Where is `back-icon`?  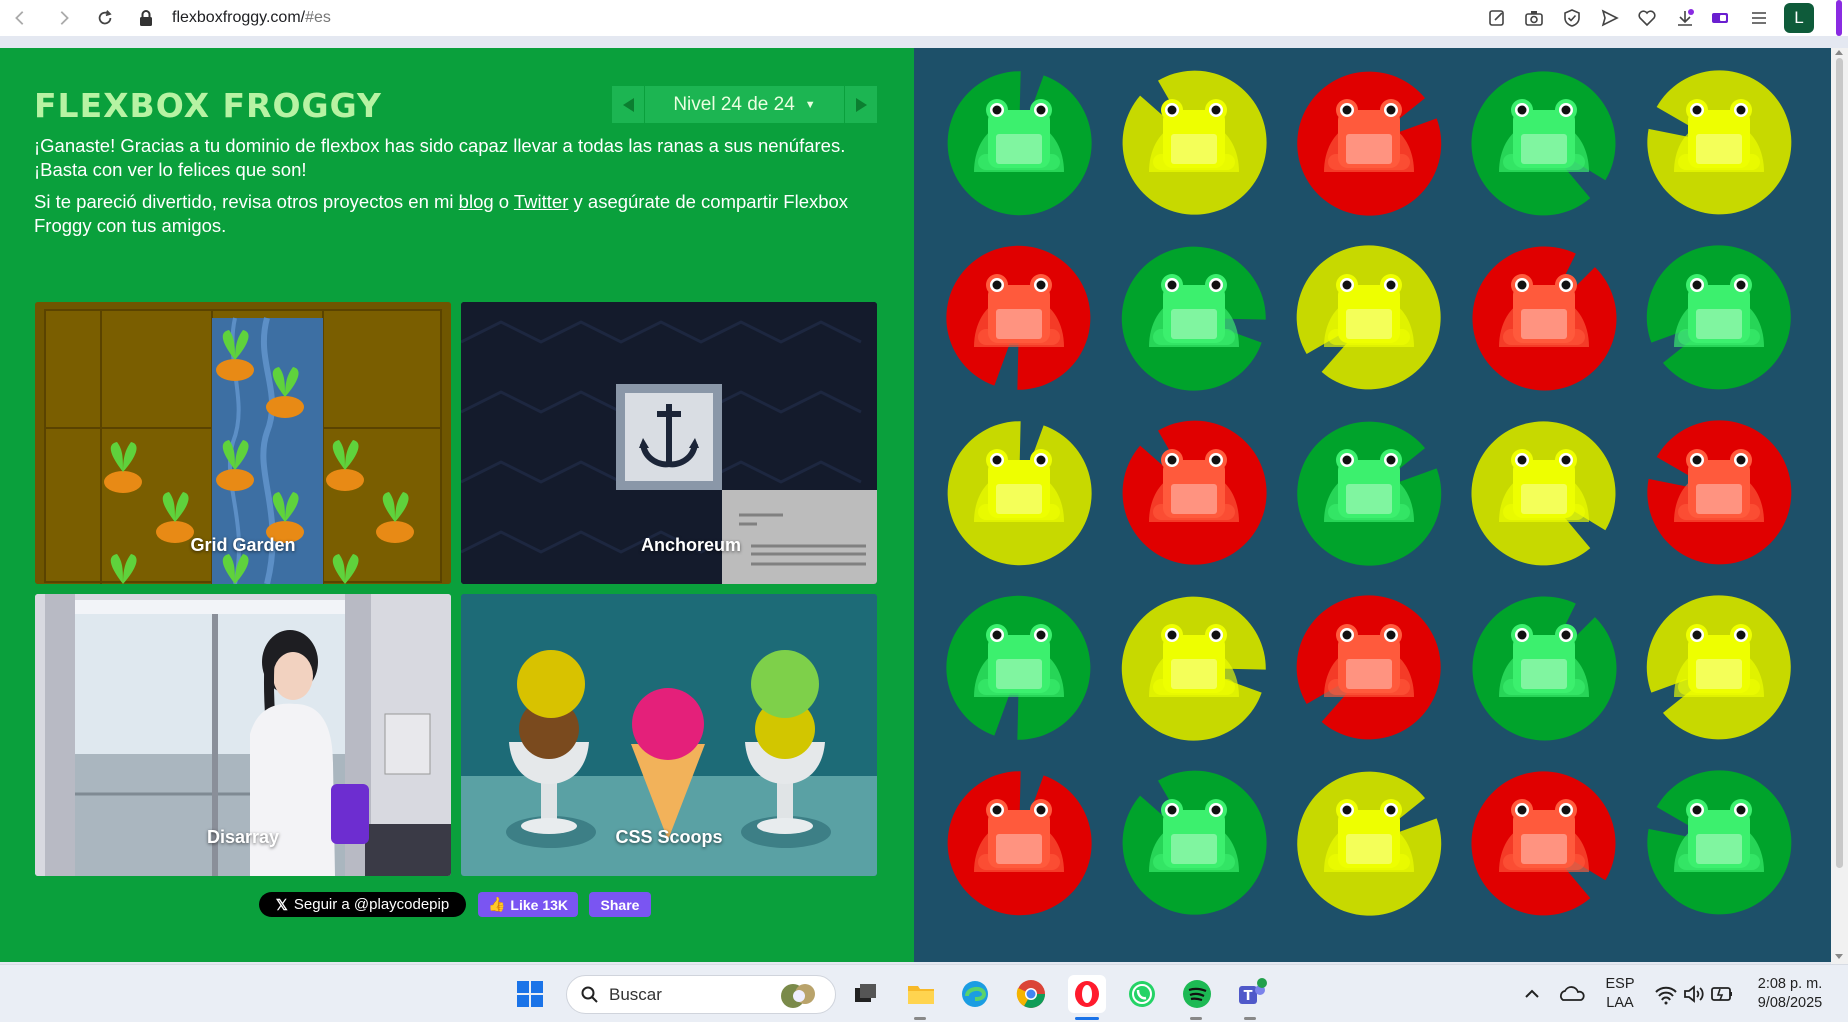
back-icon is located at coordinates (20, 18).